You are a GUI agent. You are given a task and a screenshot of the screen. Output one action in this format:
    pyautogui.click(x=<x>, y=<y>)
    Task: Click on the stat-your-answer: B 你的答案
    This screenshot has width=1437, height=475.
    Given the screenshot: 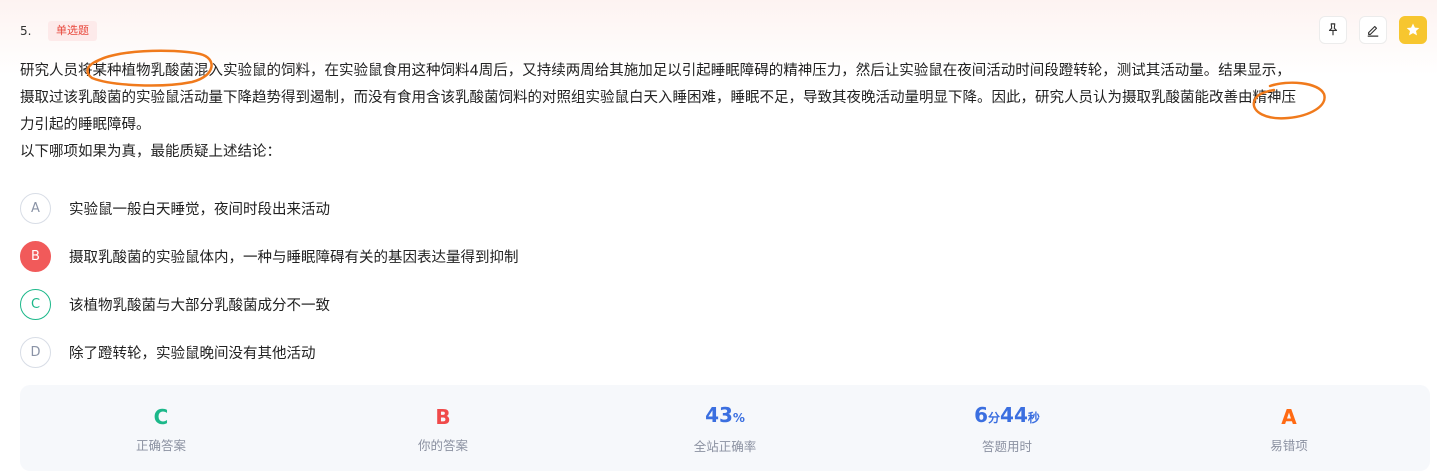 What is the action you would take?
    pyautogui.click(x=443, y=428)
    